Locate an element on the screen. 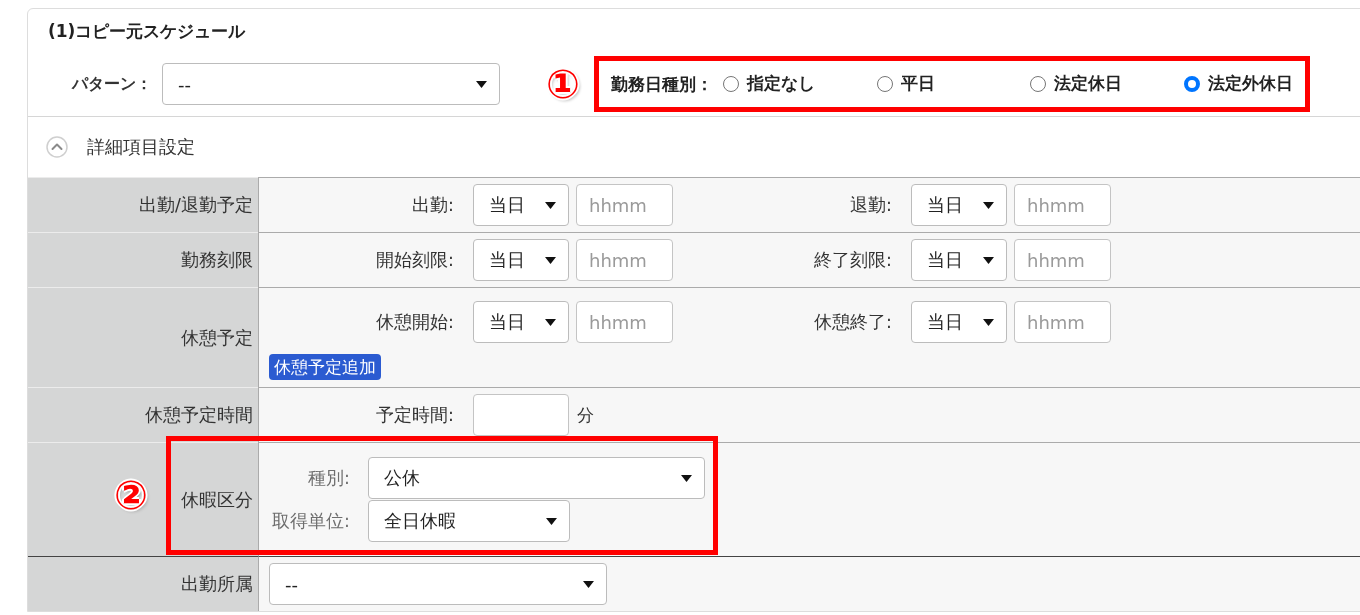 The image size is (1360, 615). chevron-up-icon is located at coordinates (57, 147).